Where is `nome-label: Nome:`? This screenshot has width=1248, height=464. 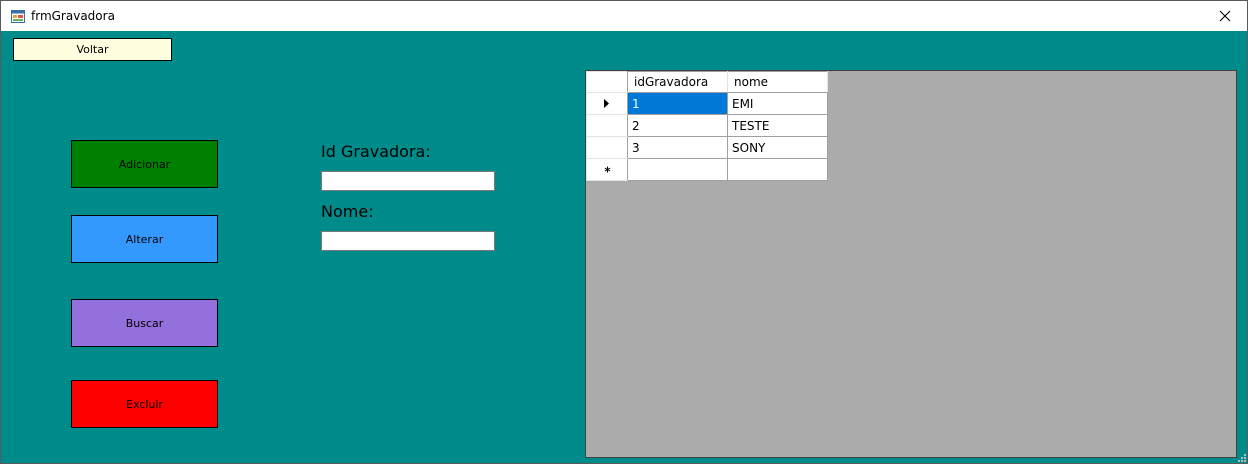 nome-label: Nome: is located at coordinates (347, 211).